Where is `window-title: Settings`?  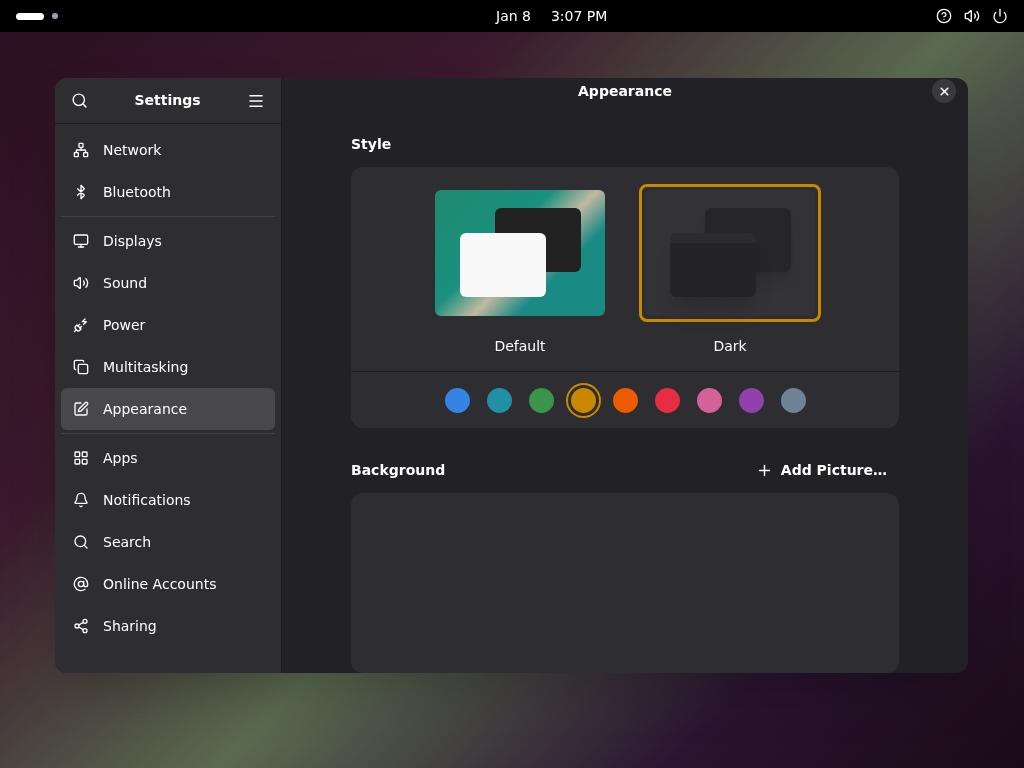 window-title: Settings is located at coordinates (167, 100).